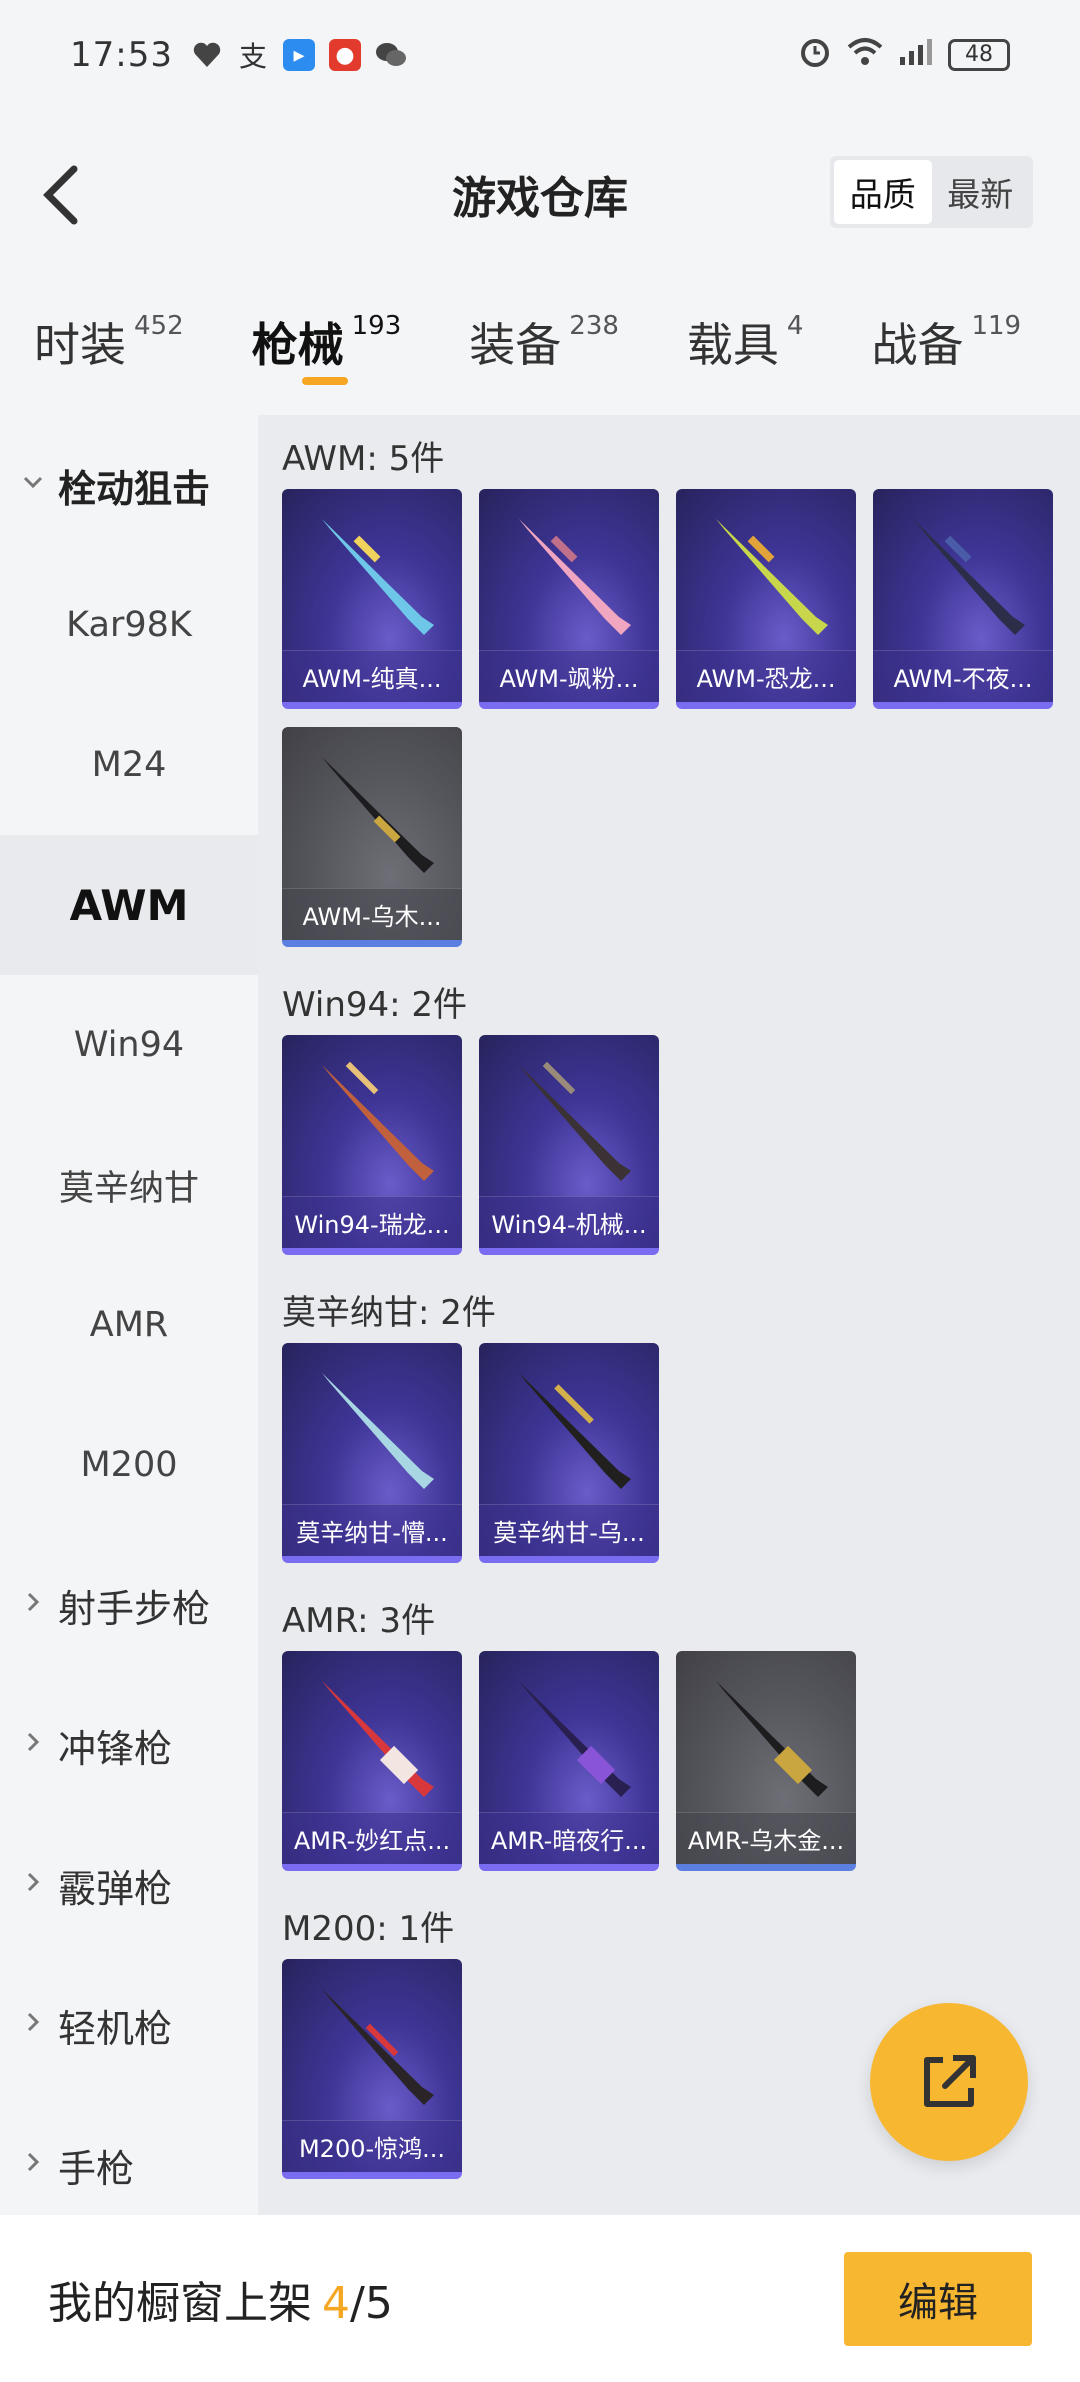 This screenshot has height=2382, width=1080. What do you see at coordinates (297, 345) in the screenshot?
I see `tab-label: 枪械` at bounding box center [297, 345].